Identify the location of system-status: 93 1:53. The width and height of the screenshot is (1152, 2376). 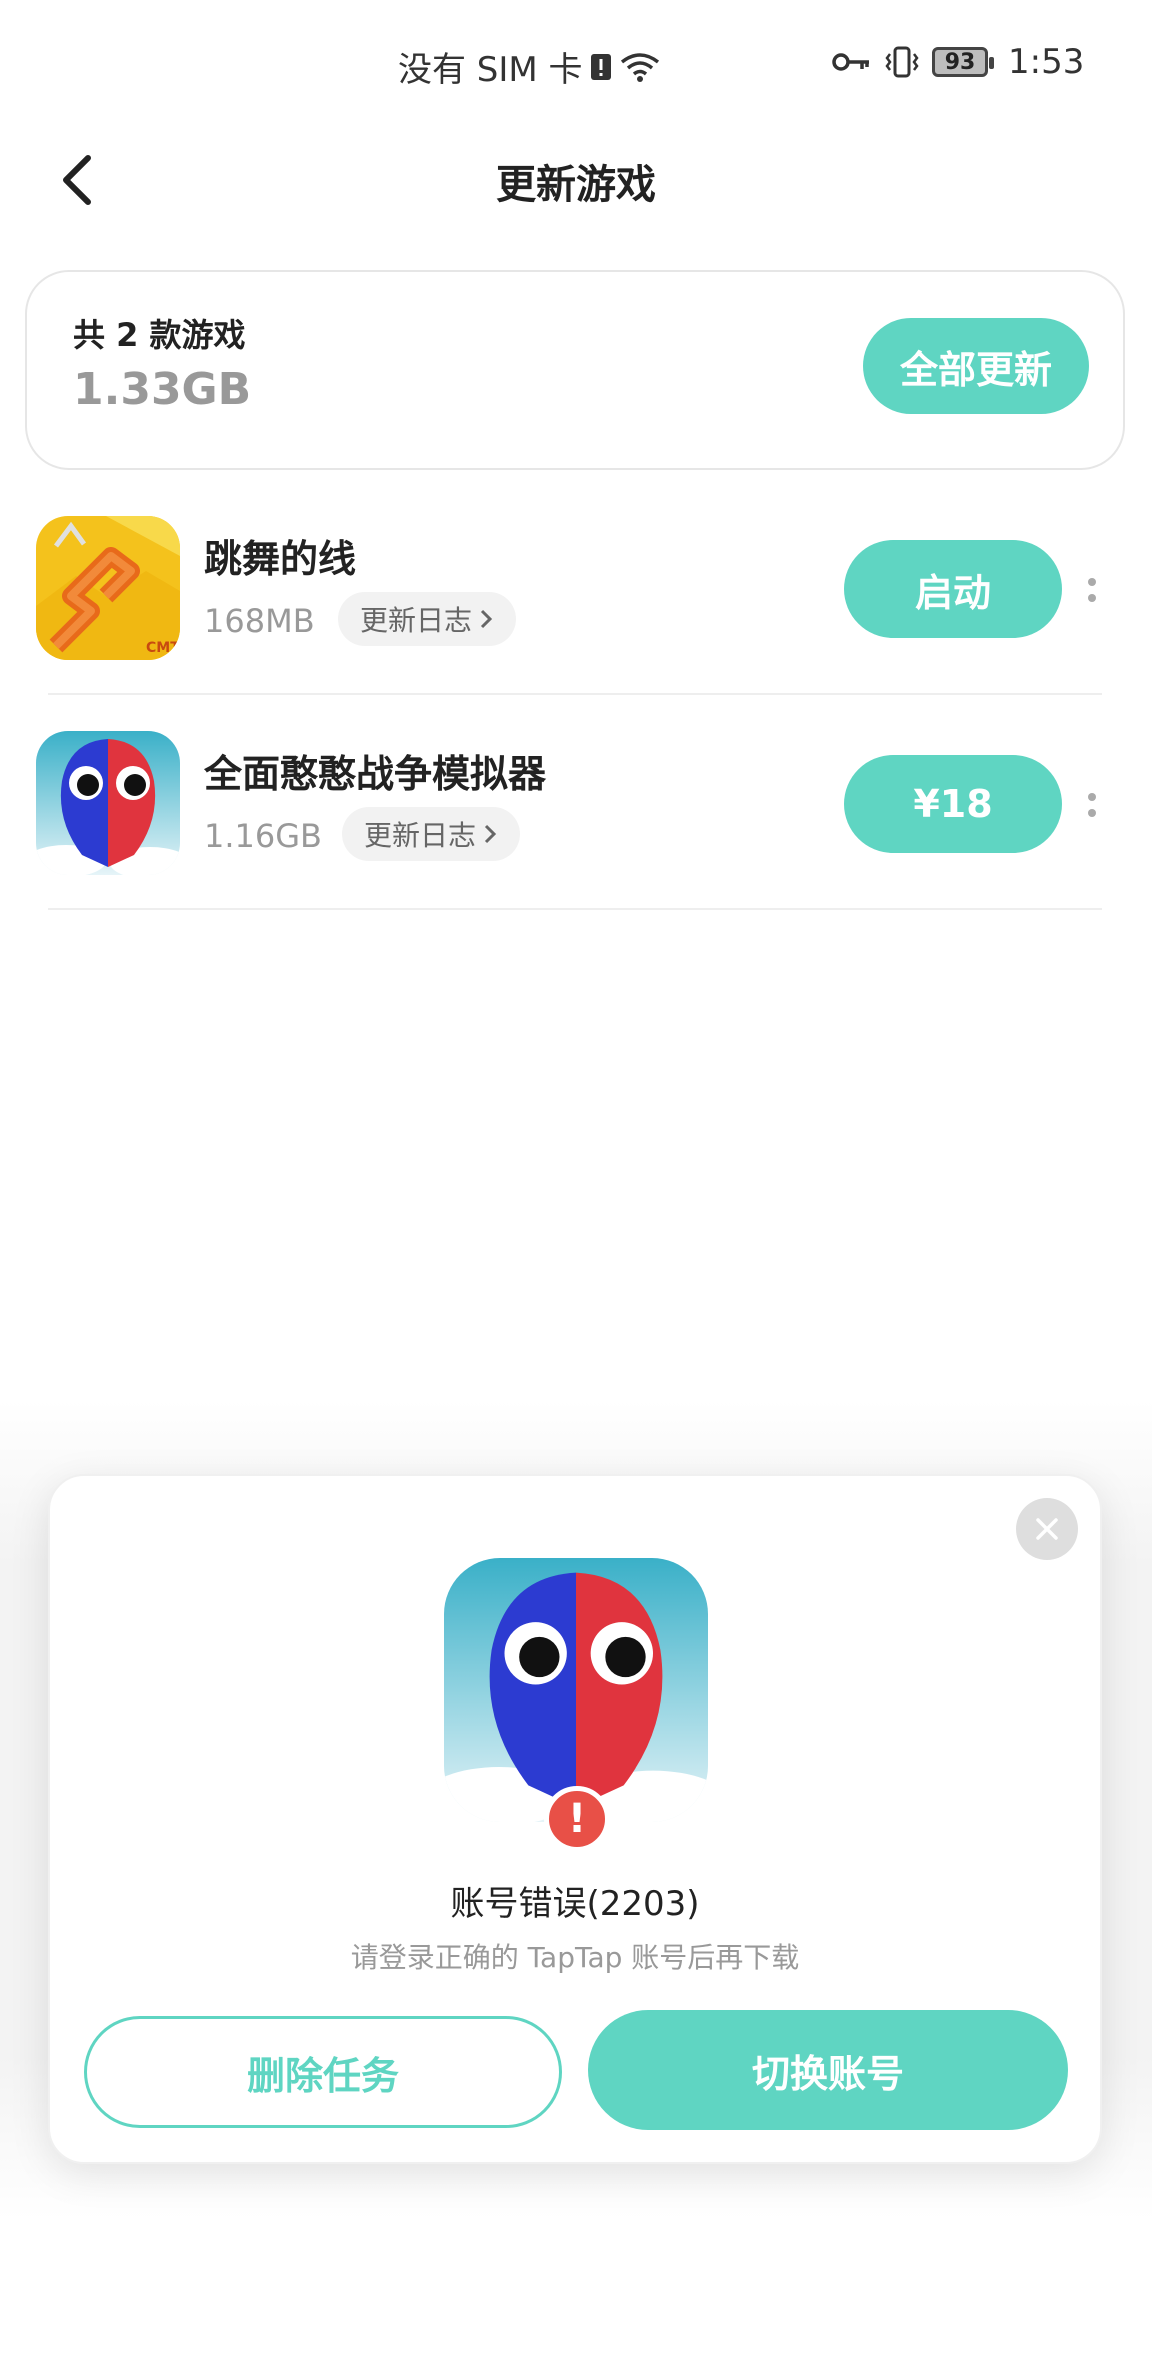
(958, 62).